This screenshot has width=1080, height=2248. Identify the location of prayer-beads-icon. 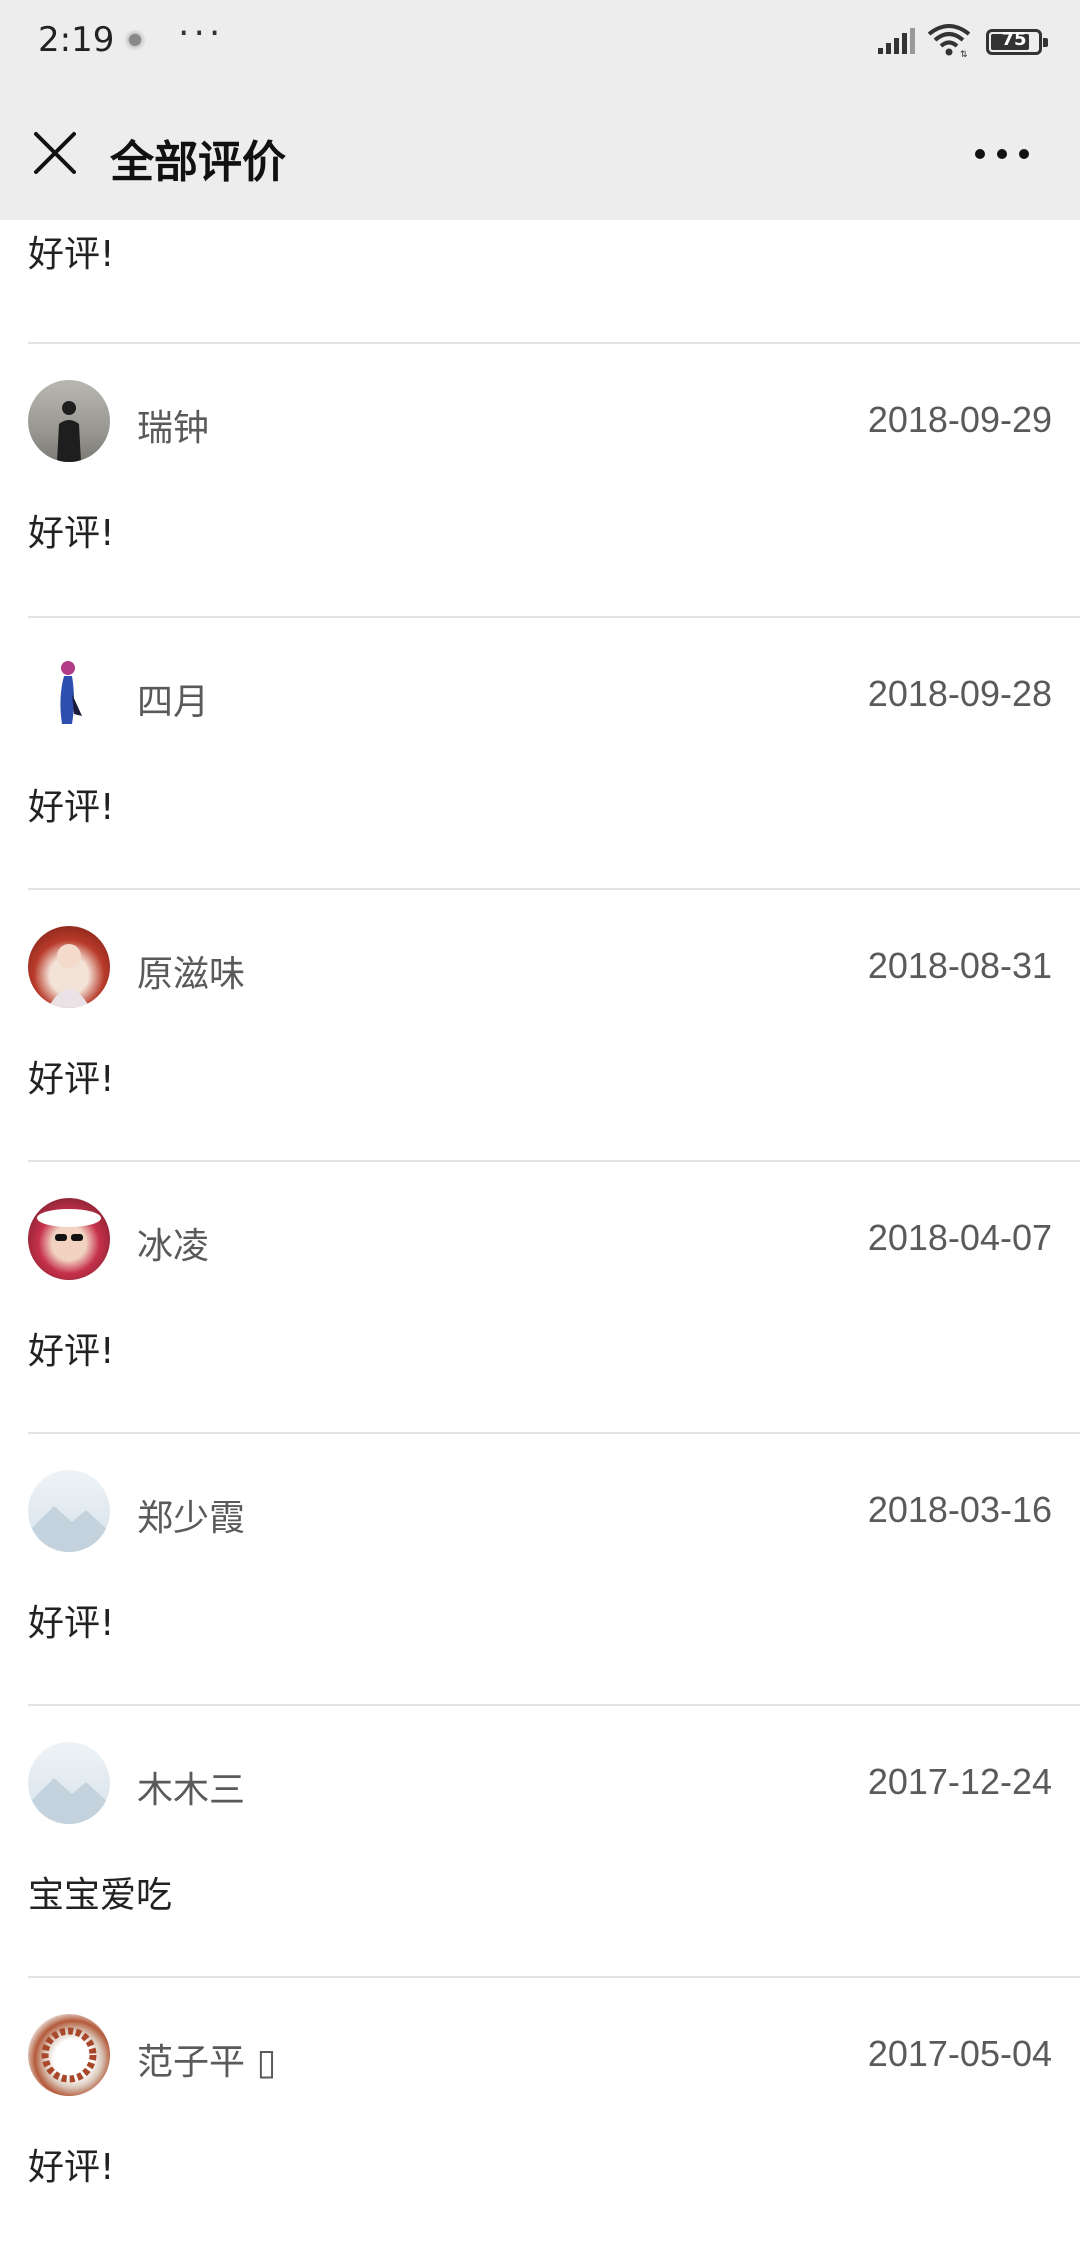
(69, 2055).